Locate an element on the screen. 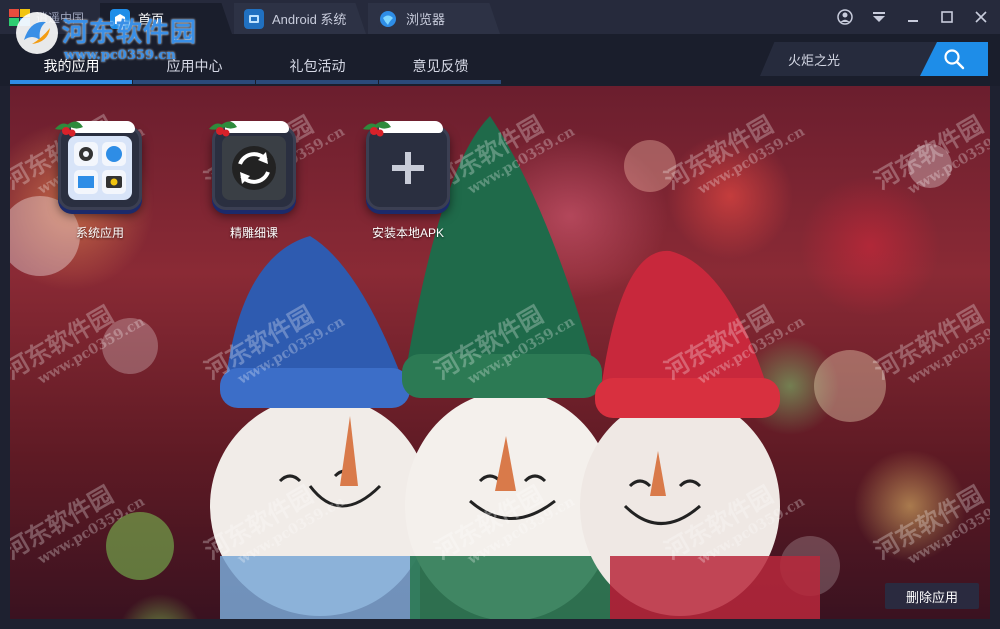 The width and height of the screenshot is (1000, 629). close-icon is located at coordinates (981, 17).